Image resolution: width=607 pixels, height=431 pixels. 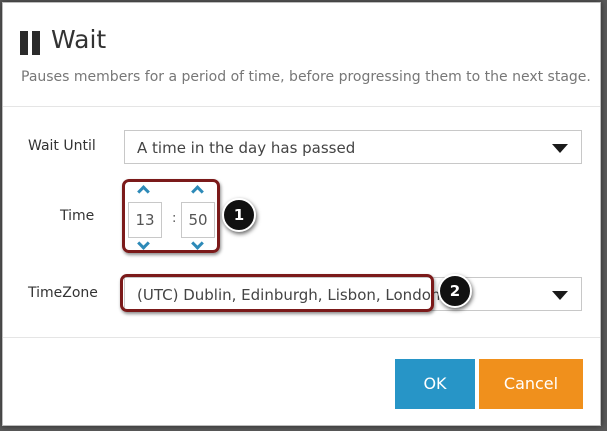 I want to click on timezone-label: TimeZone, so click(x=63, y=293).